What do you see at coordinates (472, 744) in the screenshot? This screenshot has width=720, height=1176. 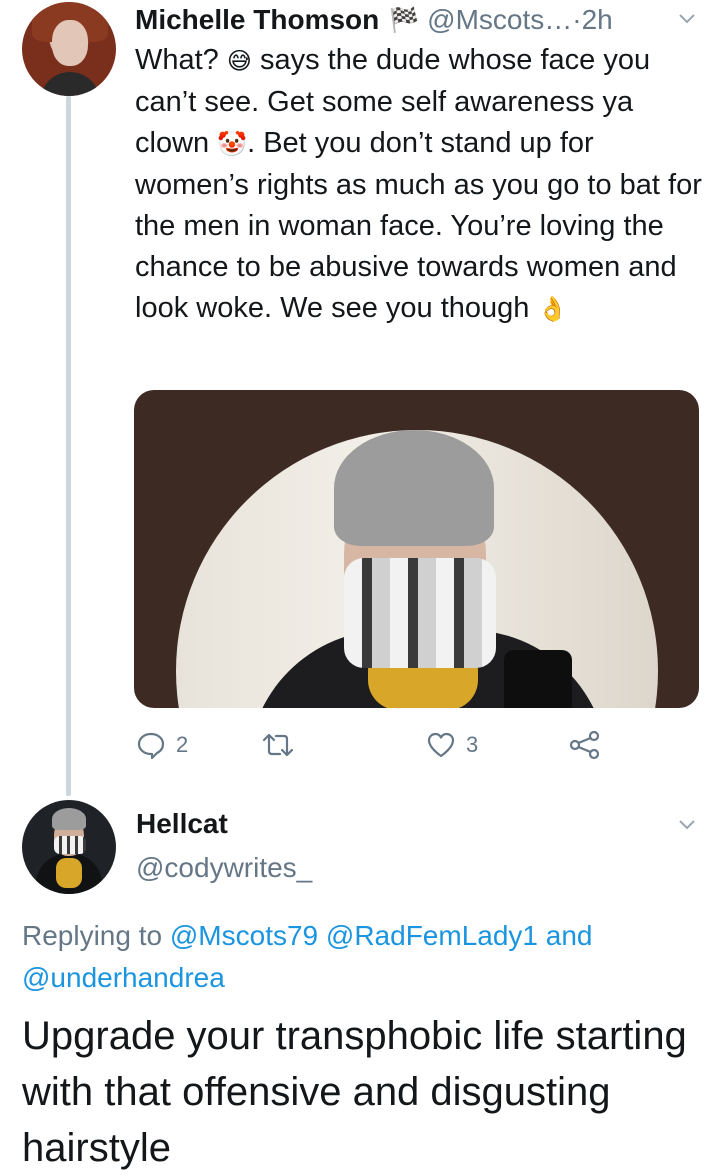 I see `like-count: 3` at bounding box center [472, 744].